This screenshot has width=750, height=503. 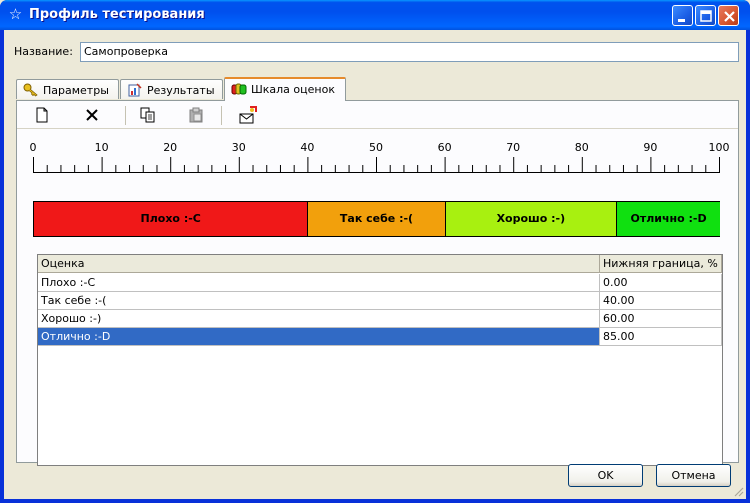 I want to click on grade-name-cell: Хорошо :-), so click(x=319, y=319).